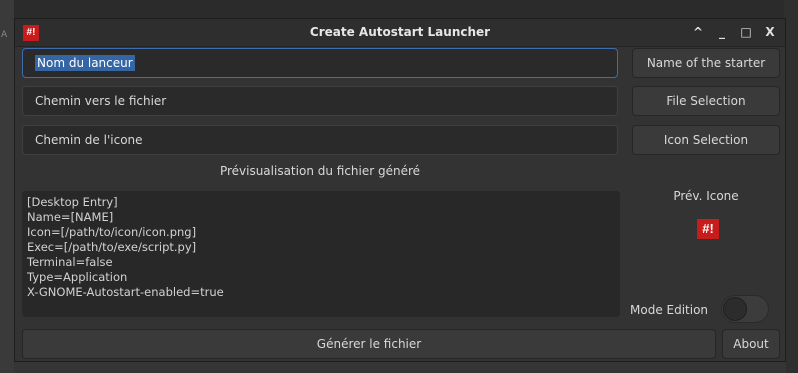 The width and height of the screenshot is (798, 373). What do you see at coordinates (751, 344) in the screenshot?
I see `about-button: About` at bounding box center [751, 344].